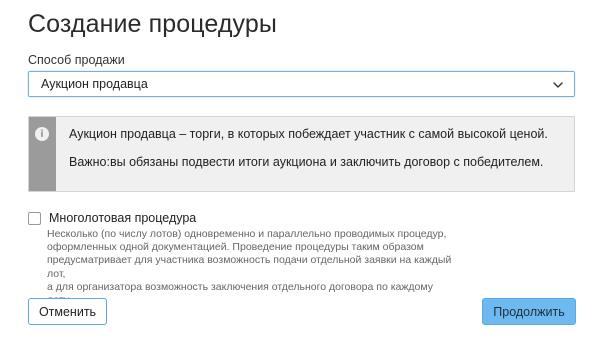  I want to click on sale-method-value: Аукцион продавца, so click(94, 84).